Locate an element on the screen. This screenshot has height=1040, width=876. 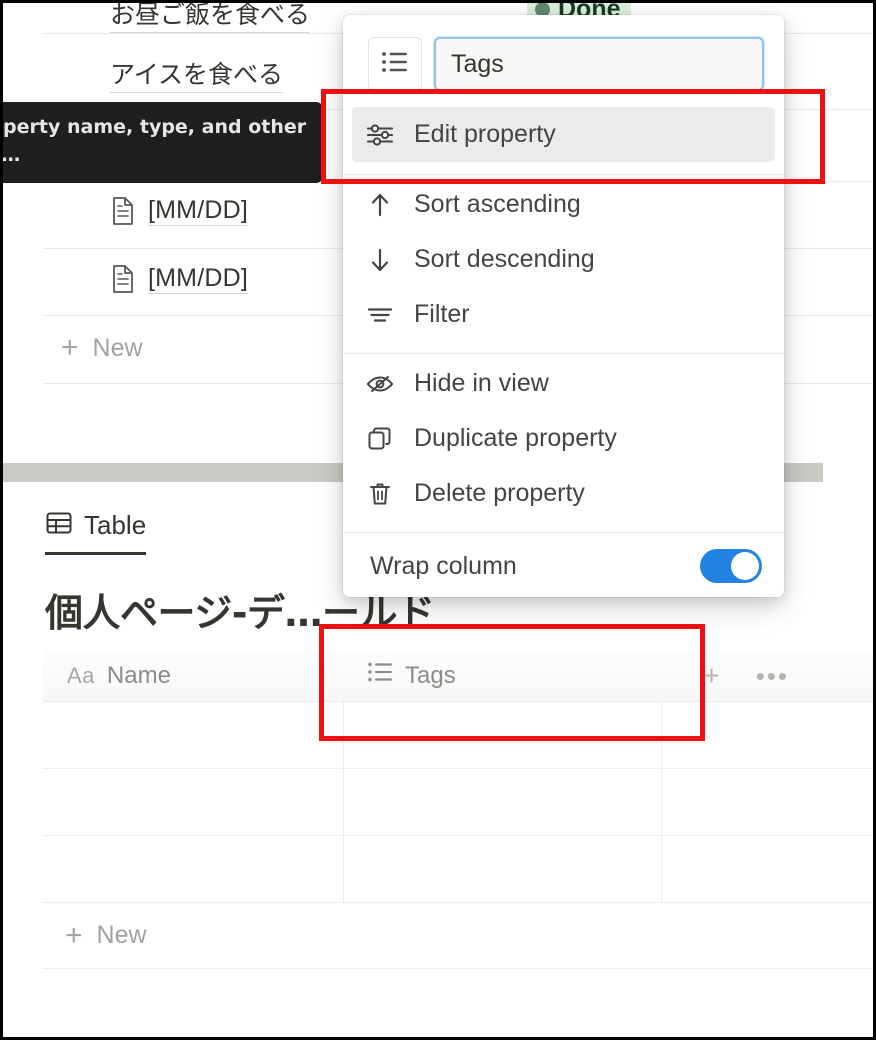
column-header-tags: Tags is located at coordinates (502, 676).